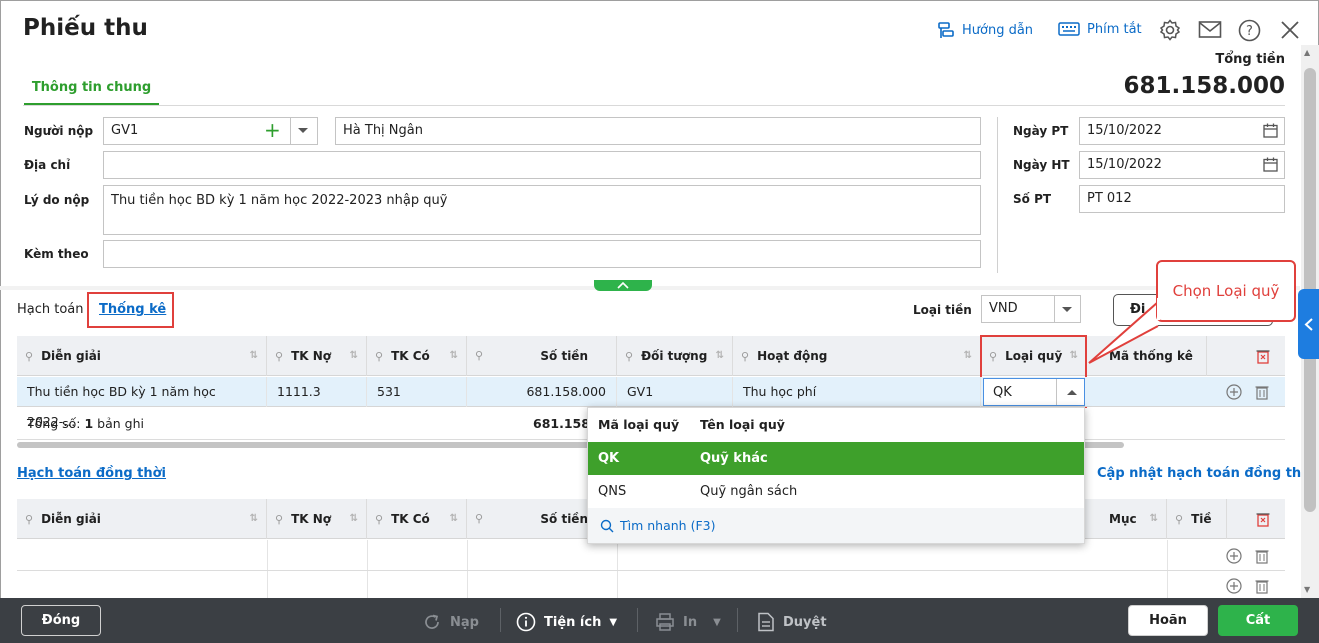 The width and height of the screenshot is (1319, 643). I want to click on reload-button: Nạp, so click(450, 622).